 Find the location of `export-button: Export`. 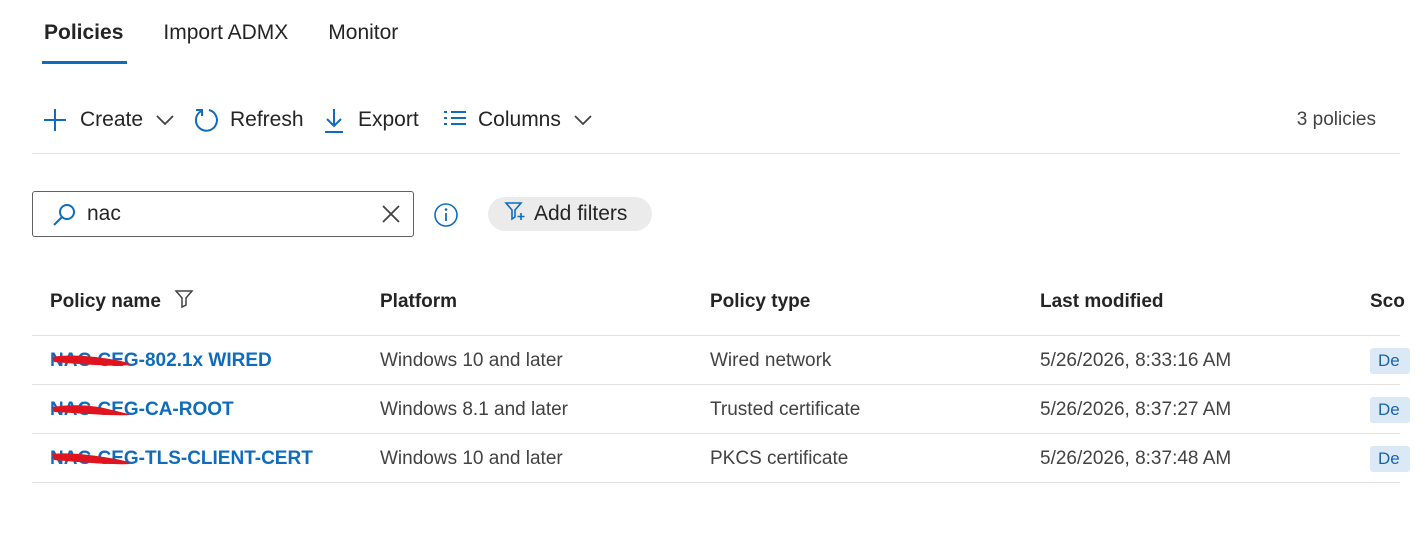

export-button: Export is located at coordinates (370, 120).